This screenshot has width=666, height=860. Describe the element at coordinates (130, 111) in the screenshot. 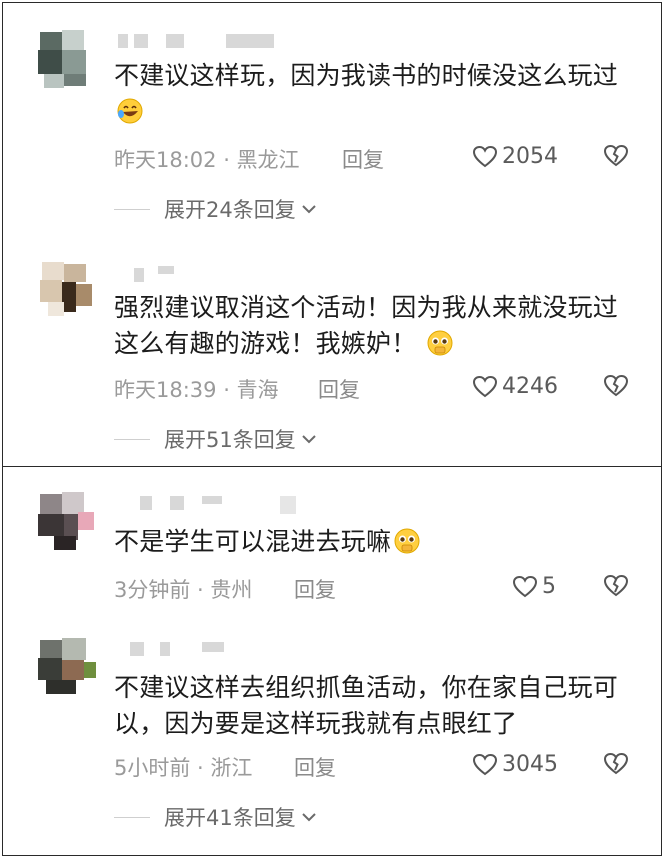

I see `rofl-emoji-icon` at that location.